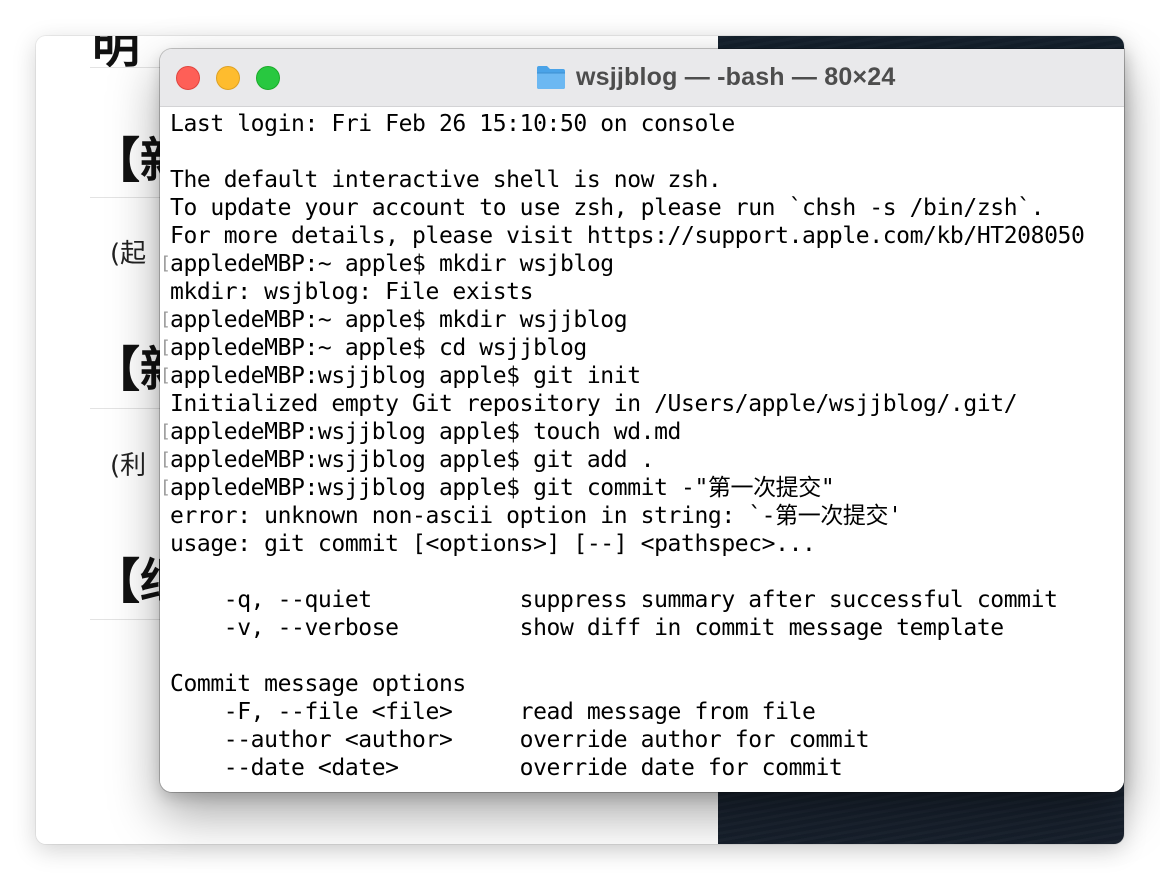  Describe the element at coordinates (399, 320) in the screenshot. I see `terminal-command-line: appledeMBP:~ apple$ mkdir wsjjblog` at that location.